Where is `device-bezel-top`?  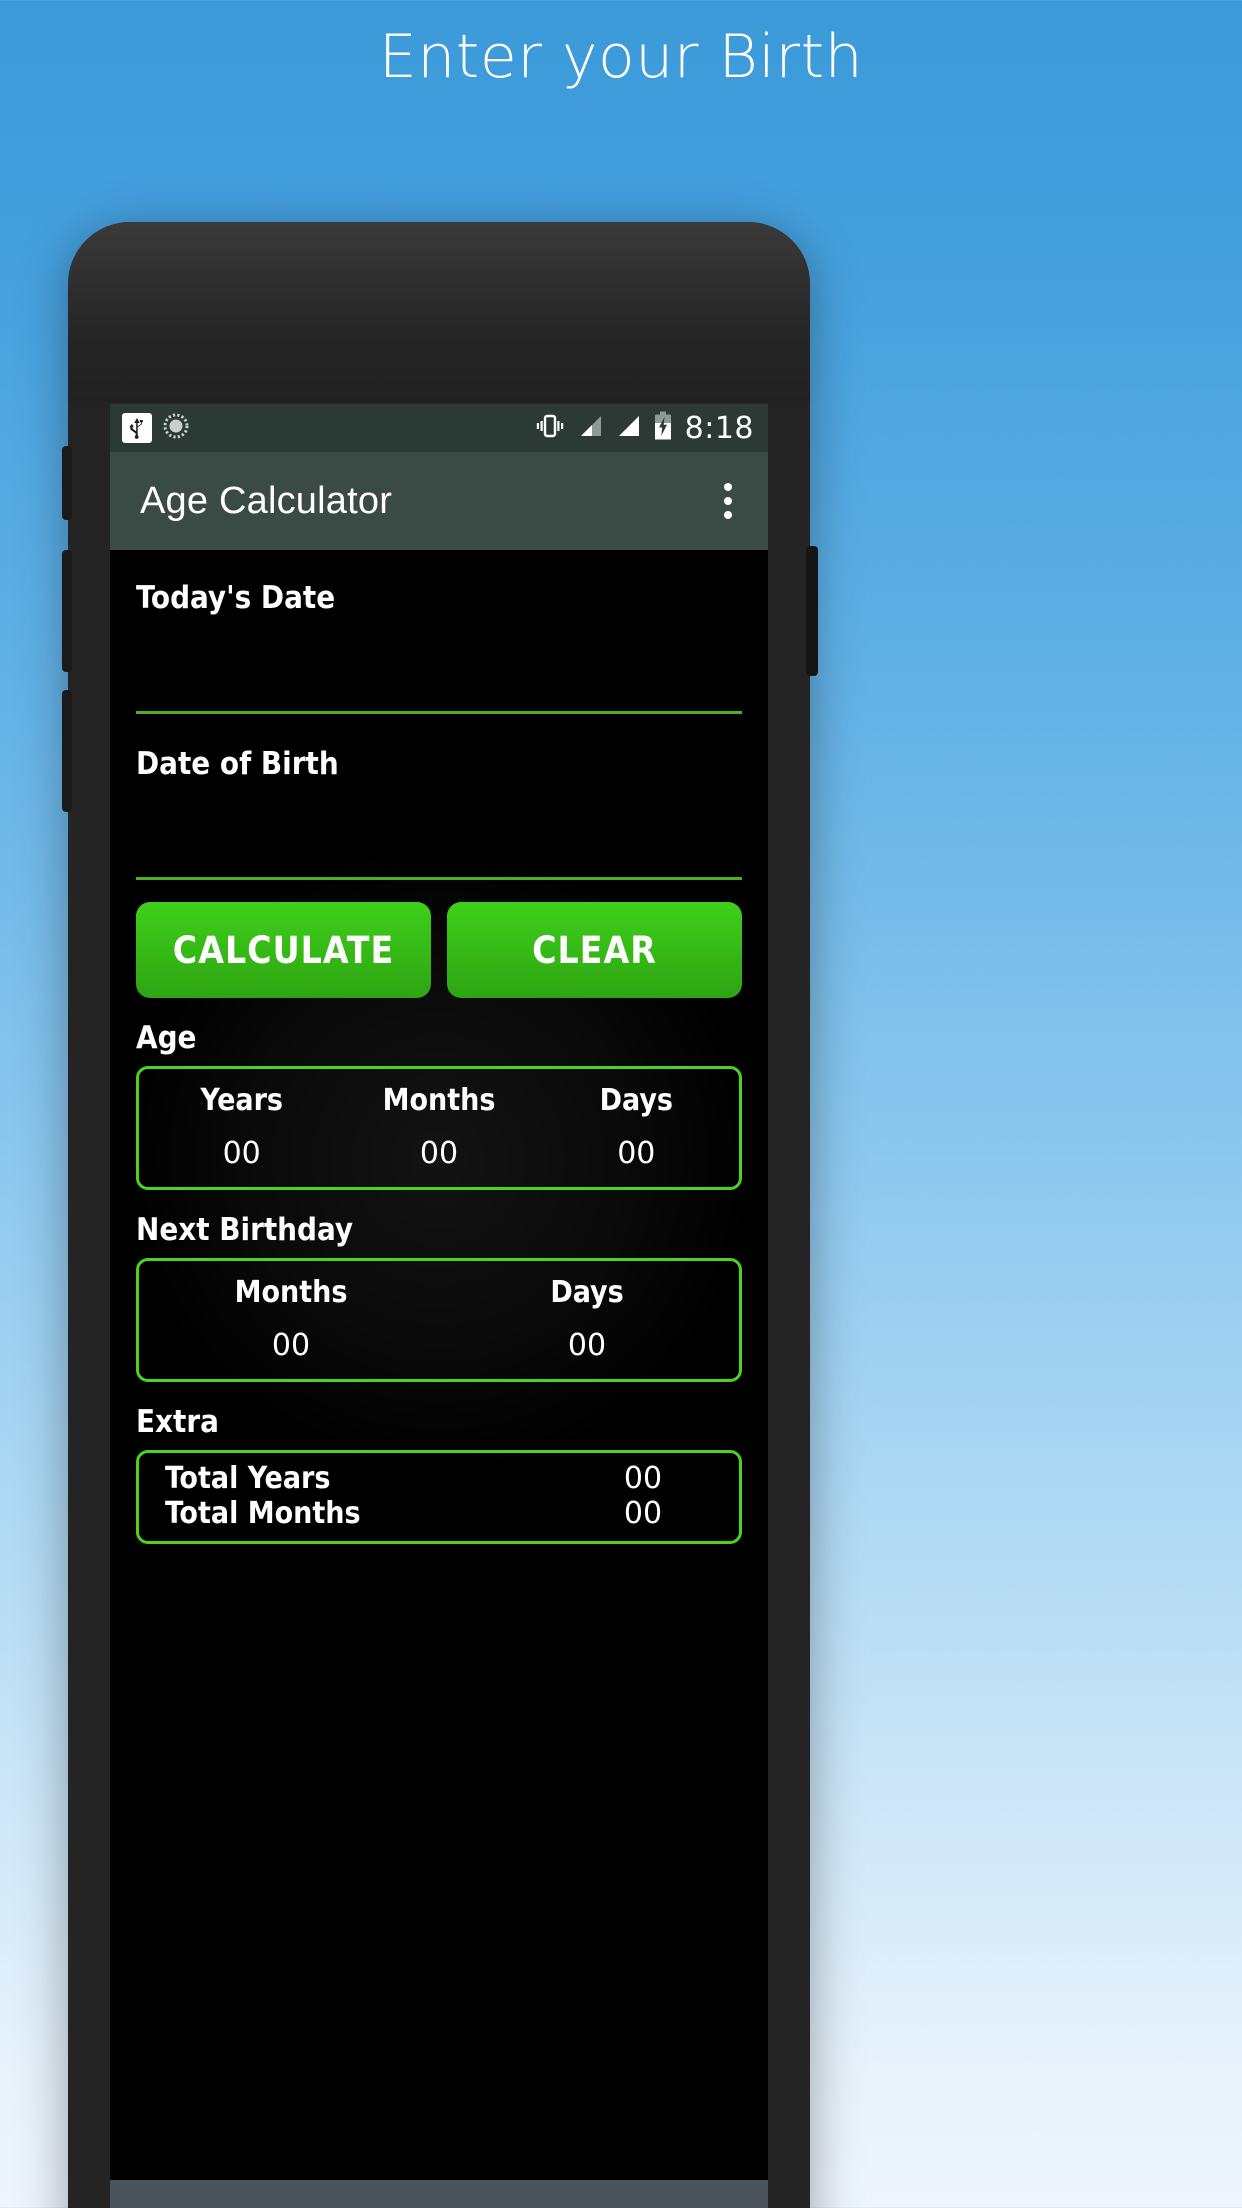 device-bezel-top is located at coordinates (439, 312).